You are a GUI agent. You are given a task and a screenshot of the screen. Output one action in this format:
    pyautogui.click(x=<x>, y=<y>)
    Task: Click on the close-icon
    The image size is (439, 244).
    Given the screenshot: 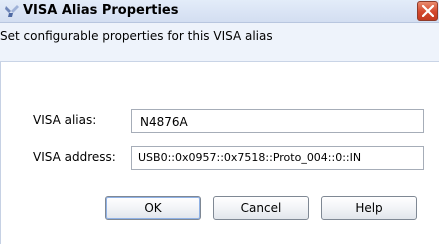 What is the action you would take?
    pyautogui.click(x=428, y=11)
    